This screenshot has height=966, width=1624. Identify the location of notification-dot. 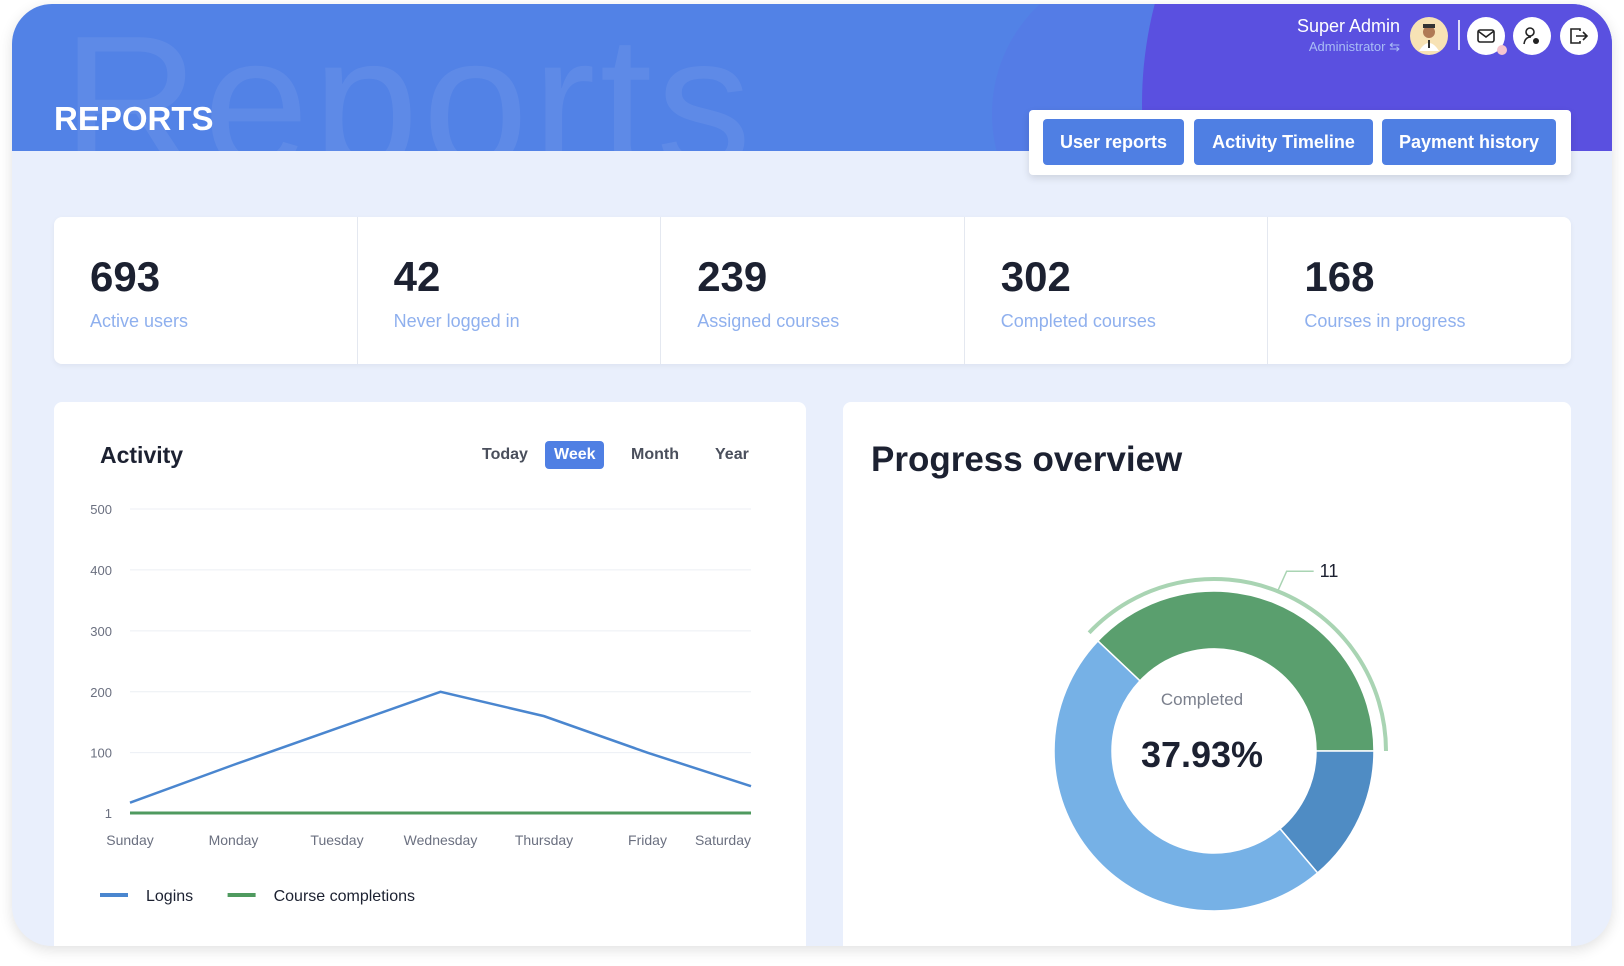
(1502, 50).